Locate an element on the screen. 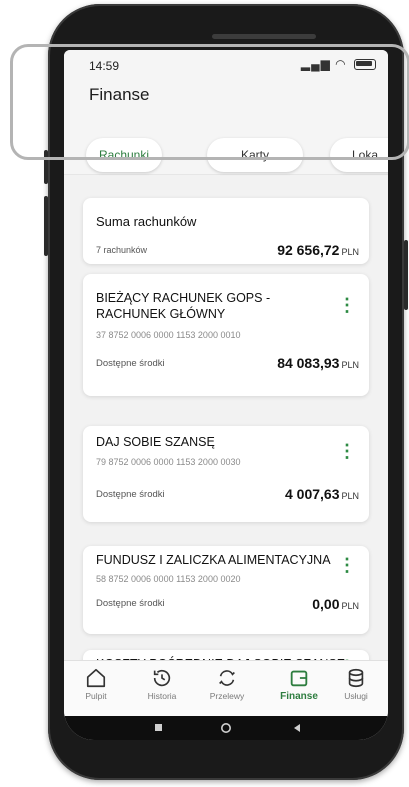 The image size is (409, 787). account-balance-value: 84 083,93 is located at coordinates (308, 363).